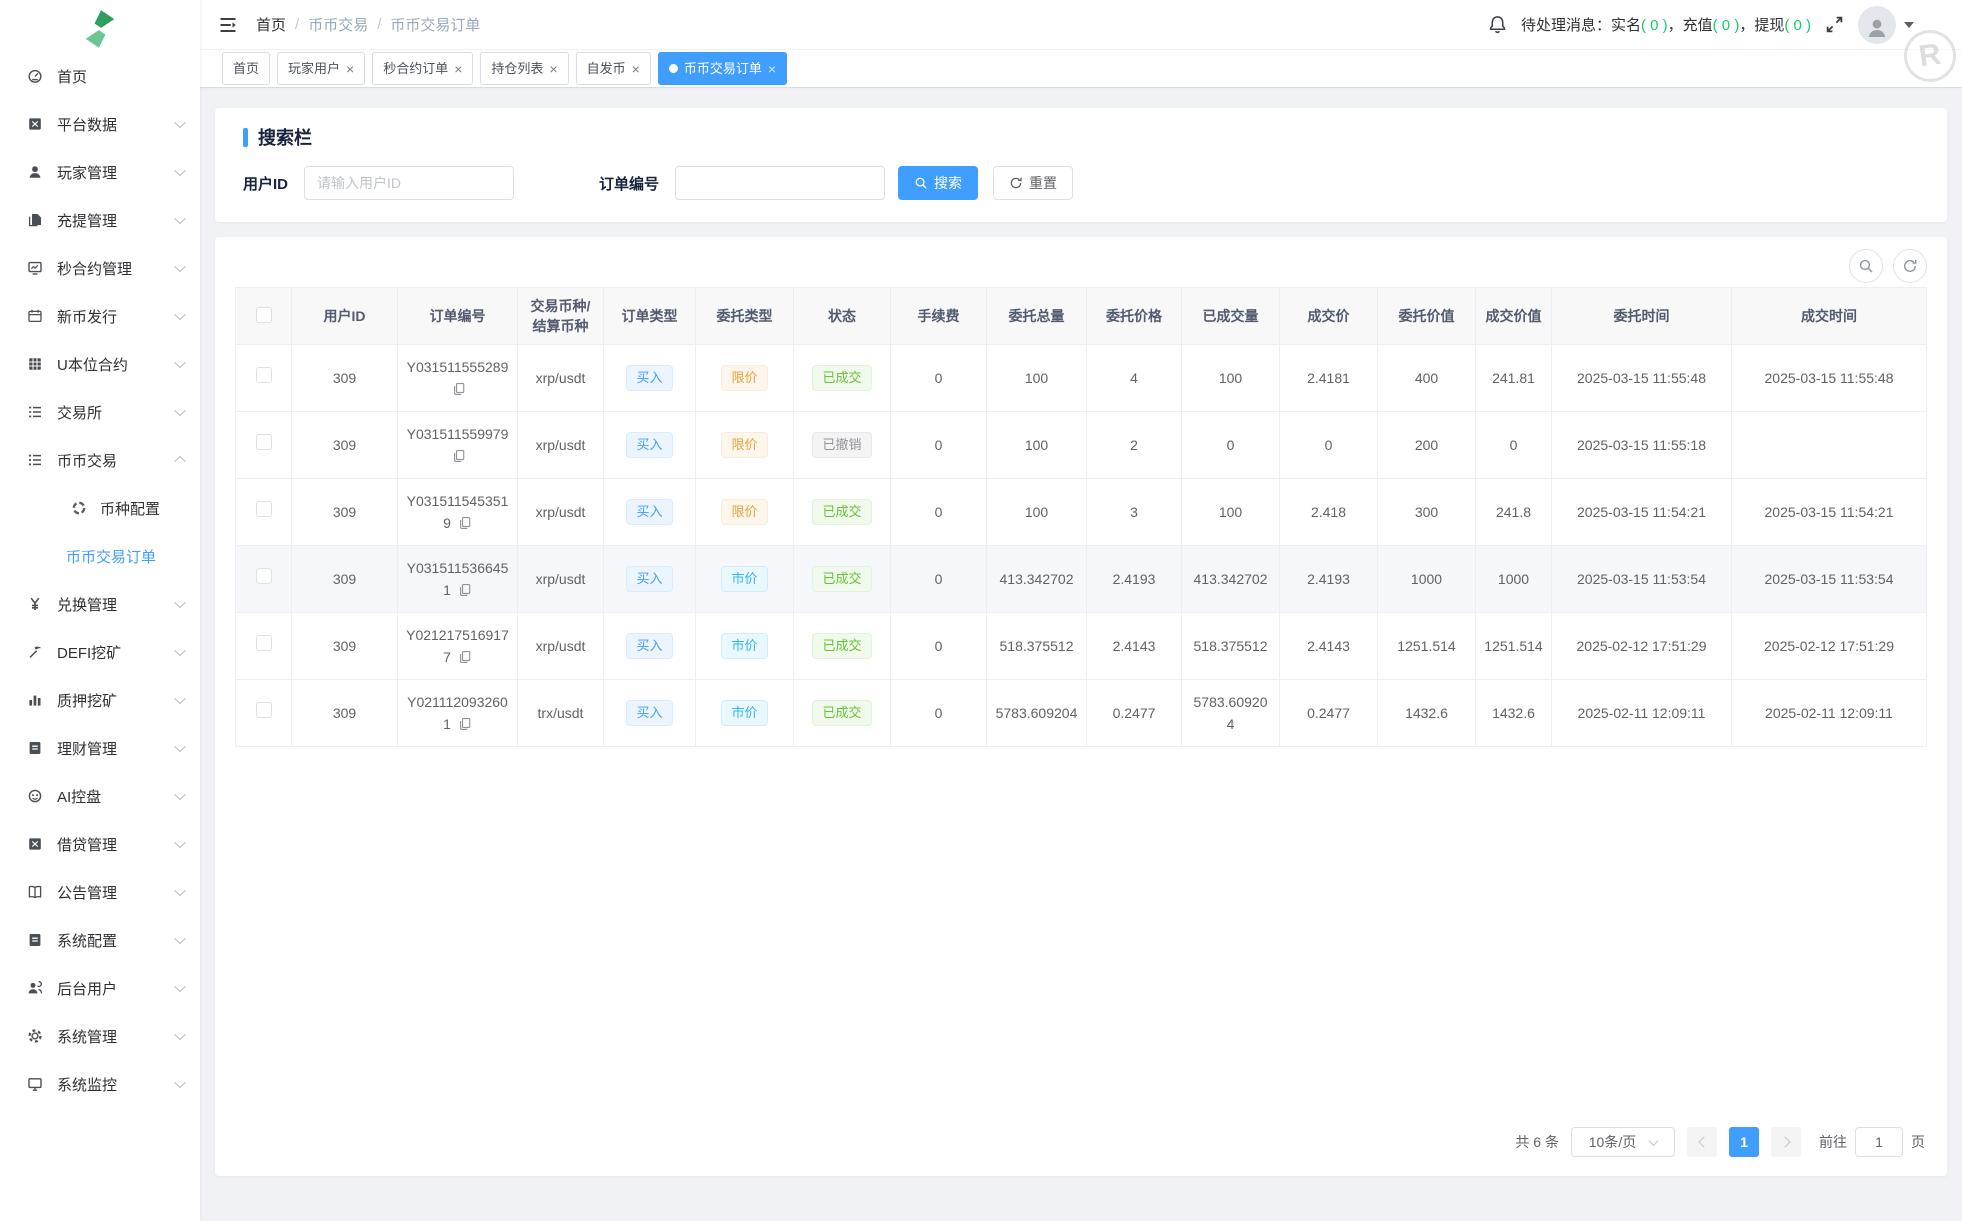 This screenshot has width=1962, height=1221. I want to click on defi-mining-icon, so click(35, 652).